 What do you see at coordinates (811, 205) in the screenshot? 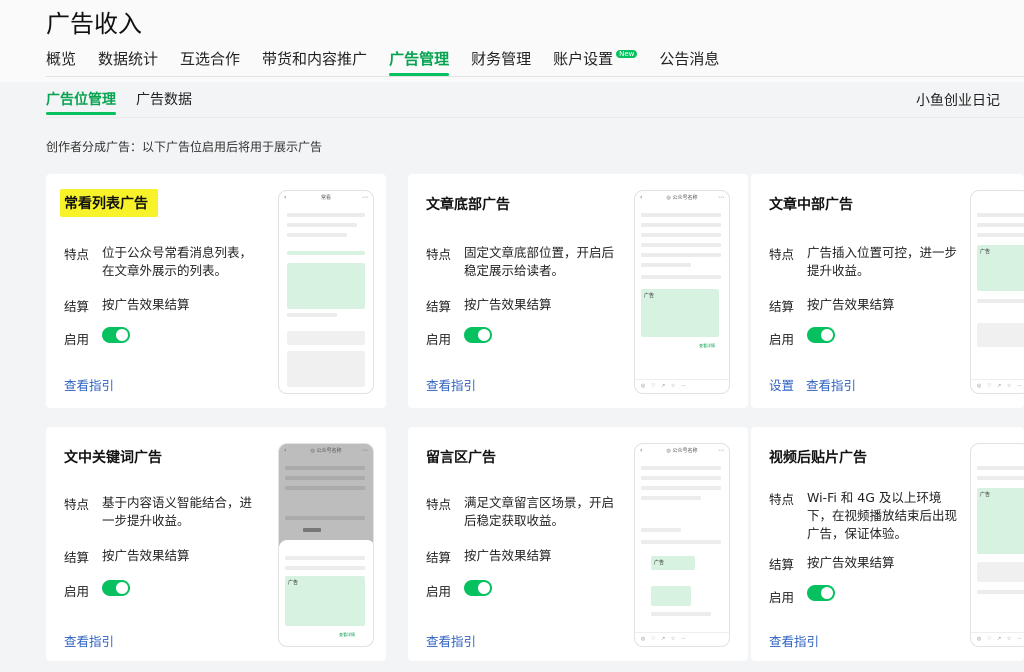
I see `card-title: 文章中部广告` at bounding box center [811, 205].